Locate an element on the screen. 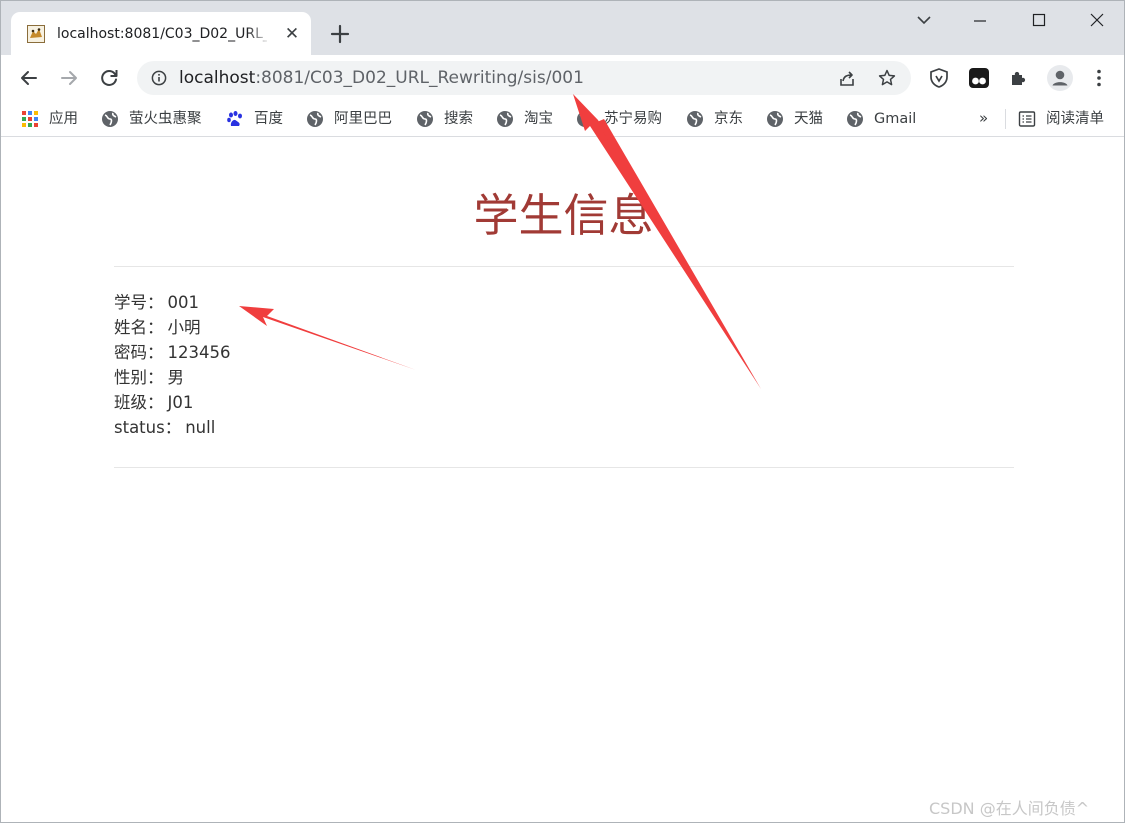 This screenshot has width=1125, height=824. profile-avatar-icon is located at coordinates (1060, 78).